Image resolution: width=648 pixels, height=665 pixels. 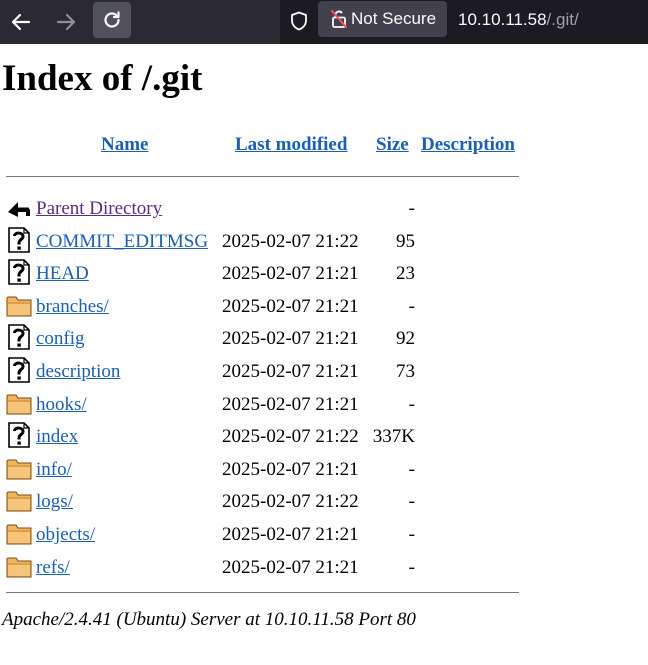 I want to click on table-row: index 2025-02-07 21:22 337K, so click(x=324, y=438).